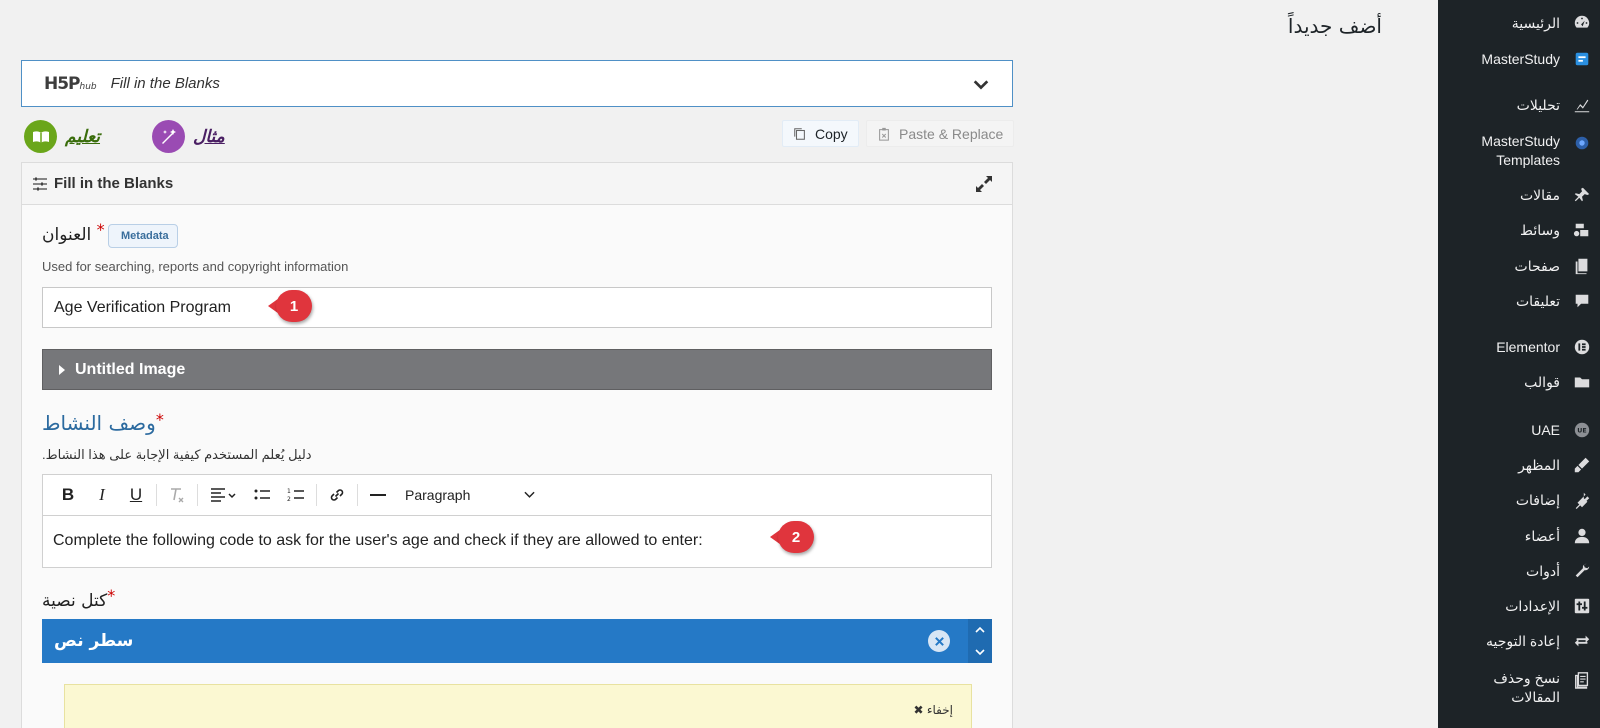 This screenshot has height=728, width=1600. I want to click on sidebar-item-label: تعليقات, so click(1537, 300).